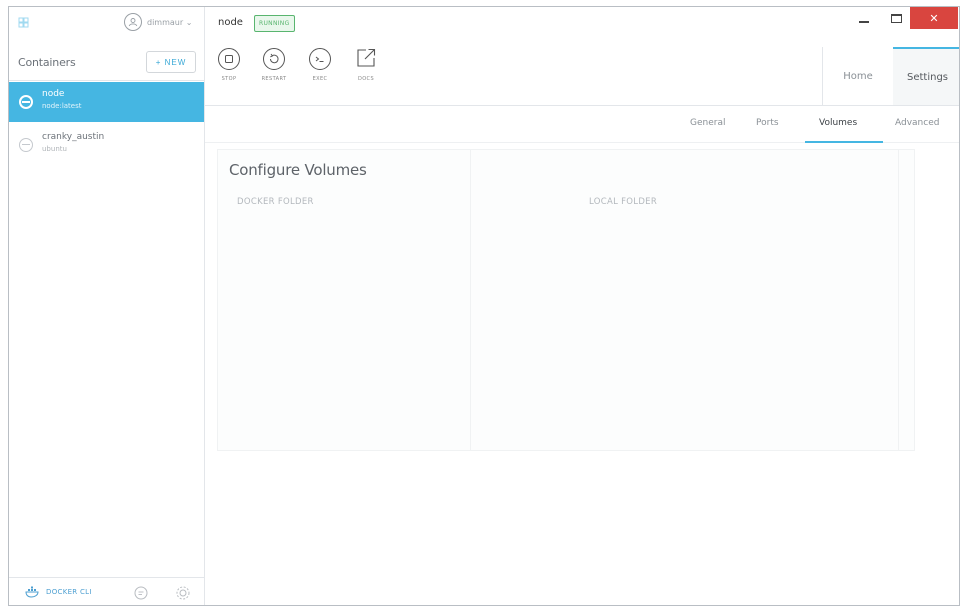 This screenshot has width=960, height=606. Describe the element at coordinates (858, 76) in the screenshot. I see `tab-home: Home` at that location.